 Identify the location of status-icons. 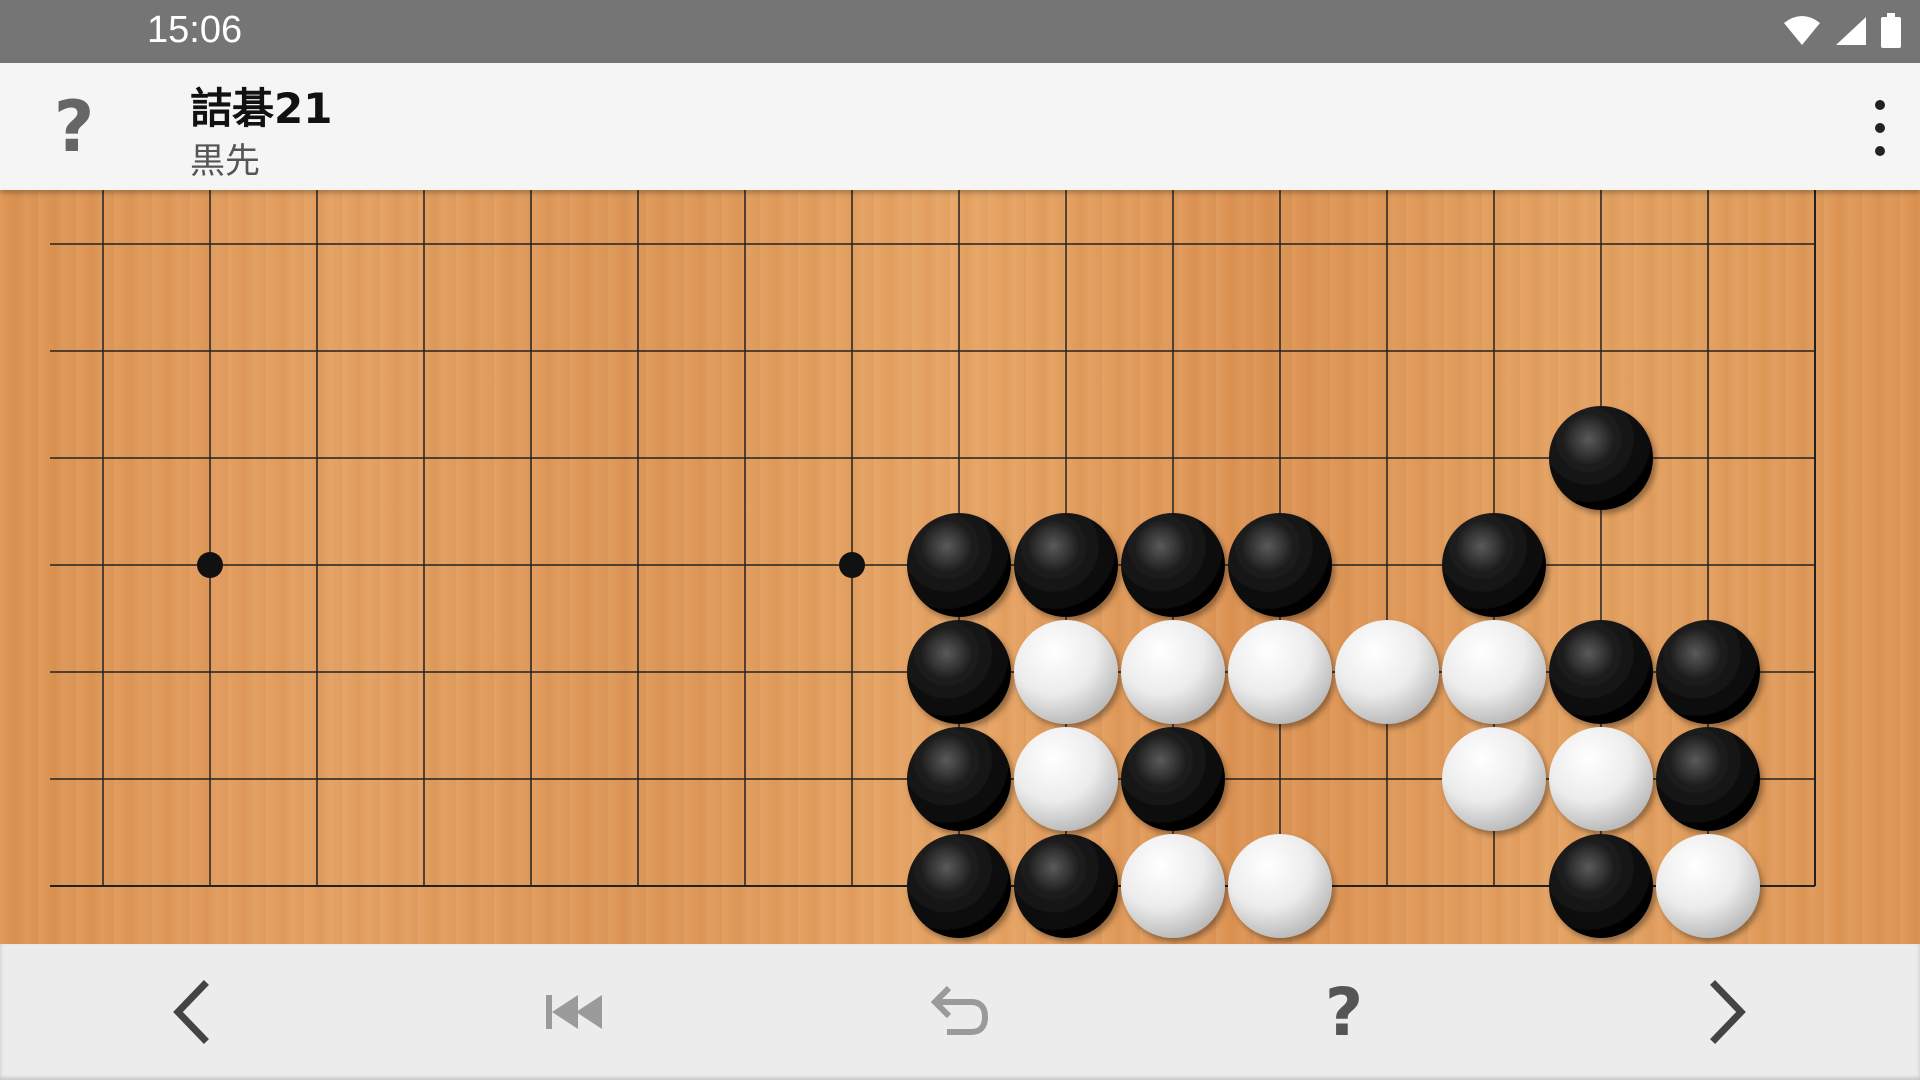
(1842, 30).